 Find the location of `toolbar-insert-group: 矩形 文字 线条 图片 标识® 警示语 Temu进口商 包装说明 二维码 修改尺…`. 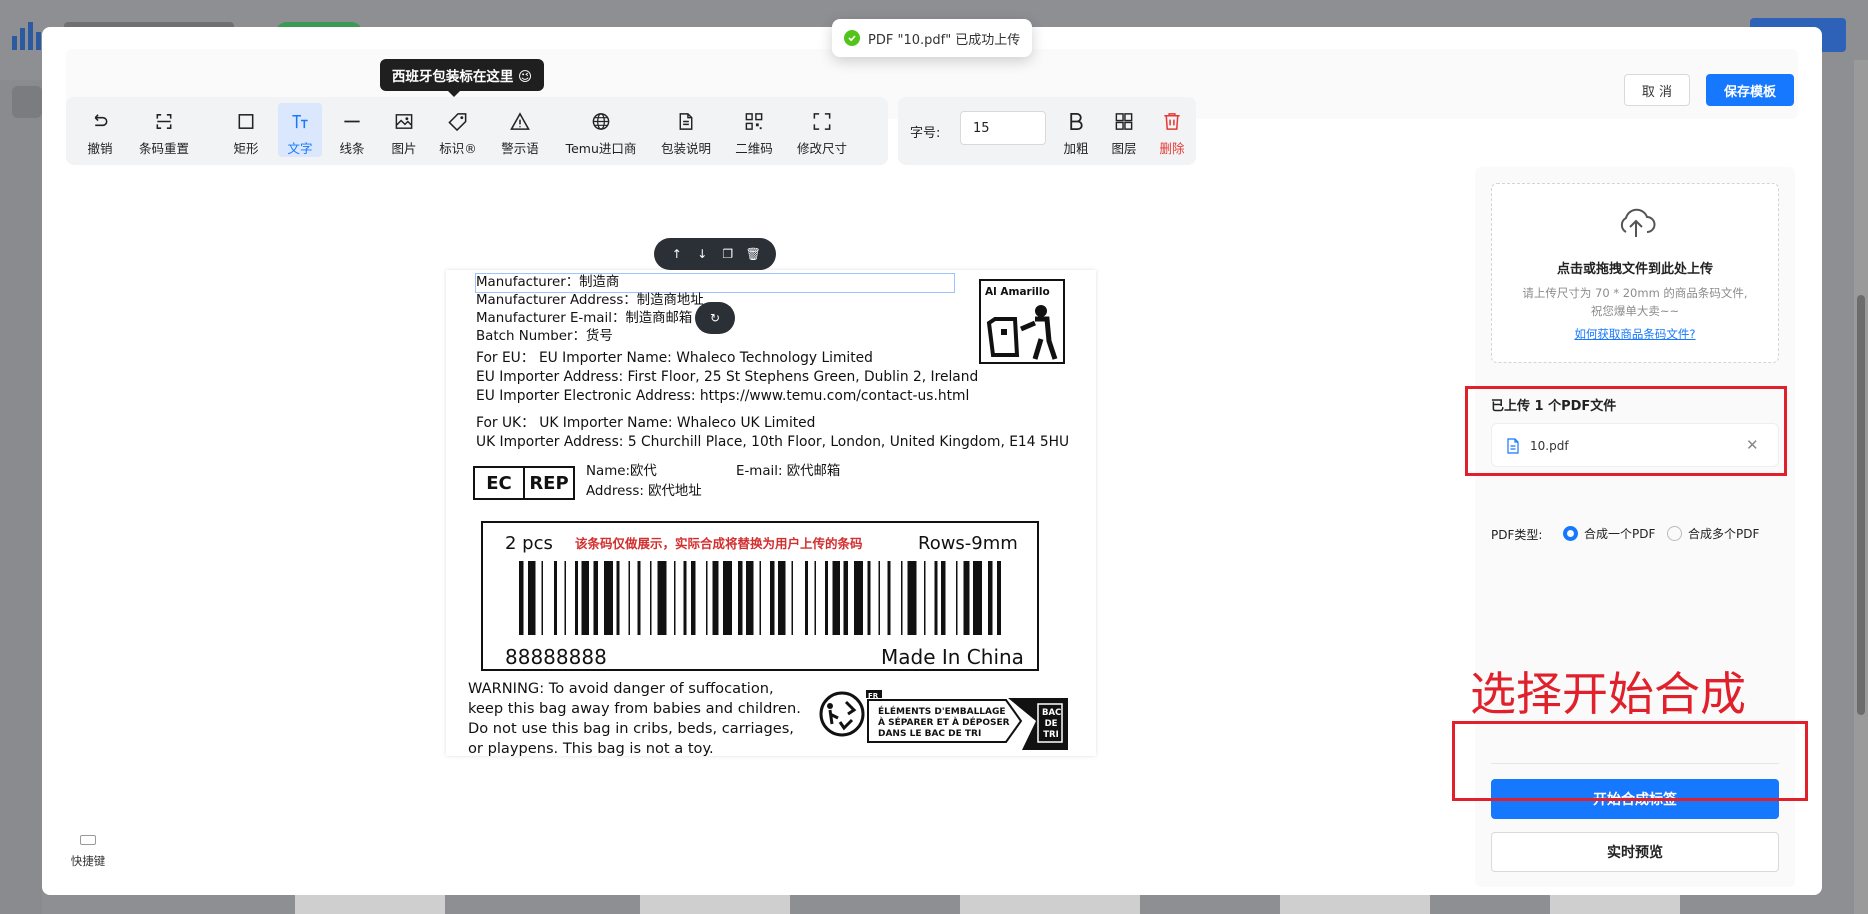

toolbar-insert-group: 矩形 文字 线条 图片 标识® 警示语 Temu进口商 包装说明 二维码 修改尺… is located at coordinates (551, 131).